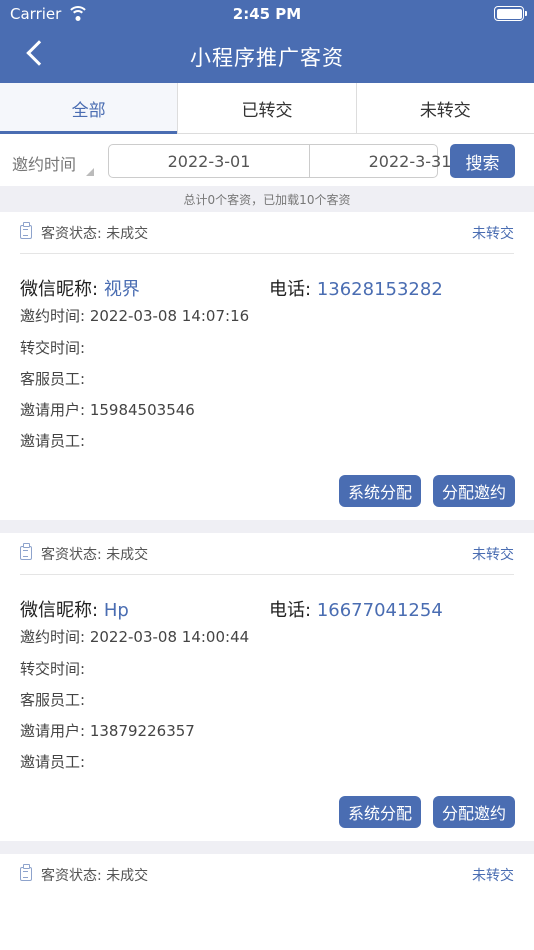 The image size is (534, 950). I want to click on contact-row: 微信昵称: 视界 电话: 13628153282, so click(267, 288).